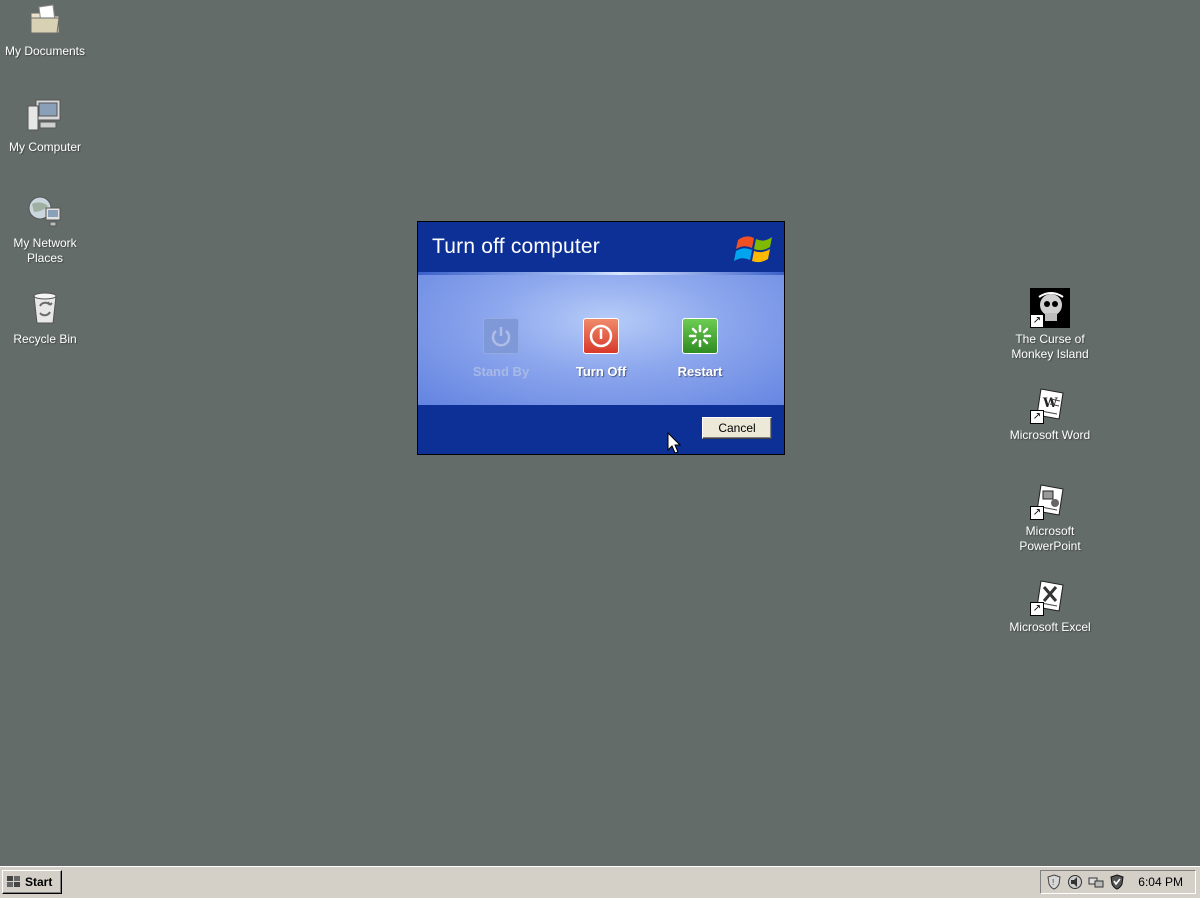 Image resolution: width=1200 pixels, height=898 pixels. I want to click on desktop-icon-microsoft-powerpoint: ↗ Microsoft PowerPoint, so click(1050, 517).